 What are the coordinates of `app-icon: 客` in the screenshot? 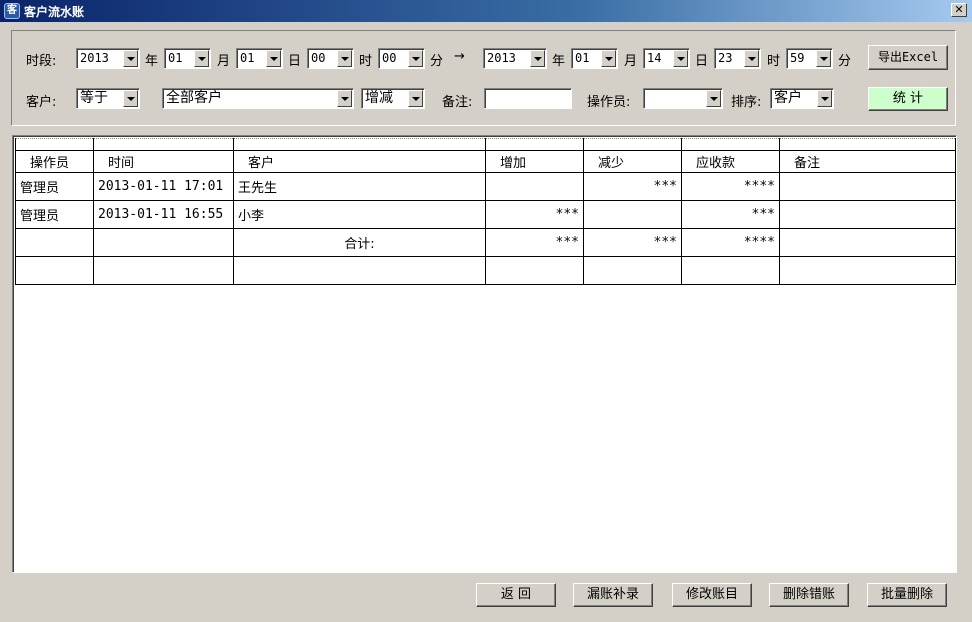 It's located at (12, 11).